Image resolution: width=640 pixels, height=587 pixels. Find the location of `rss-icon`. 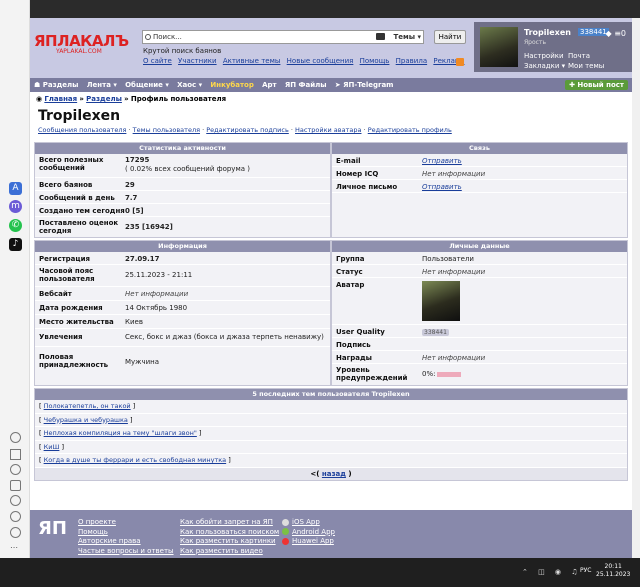

rss-icon is located at coordinates (460, 62).